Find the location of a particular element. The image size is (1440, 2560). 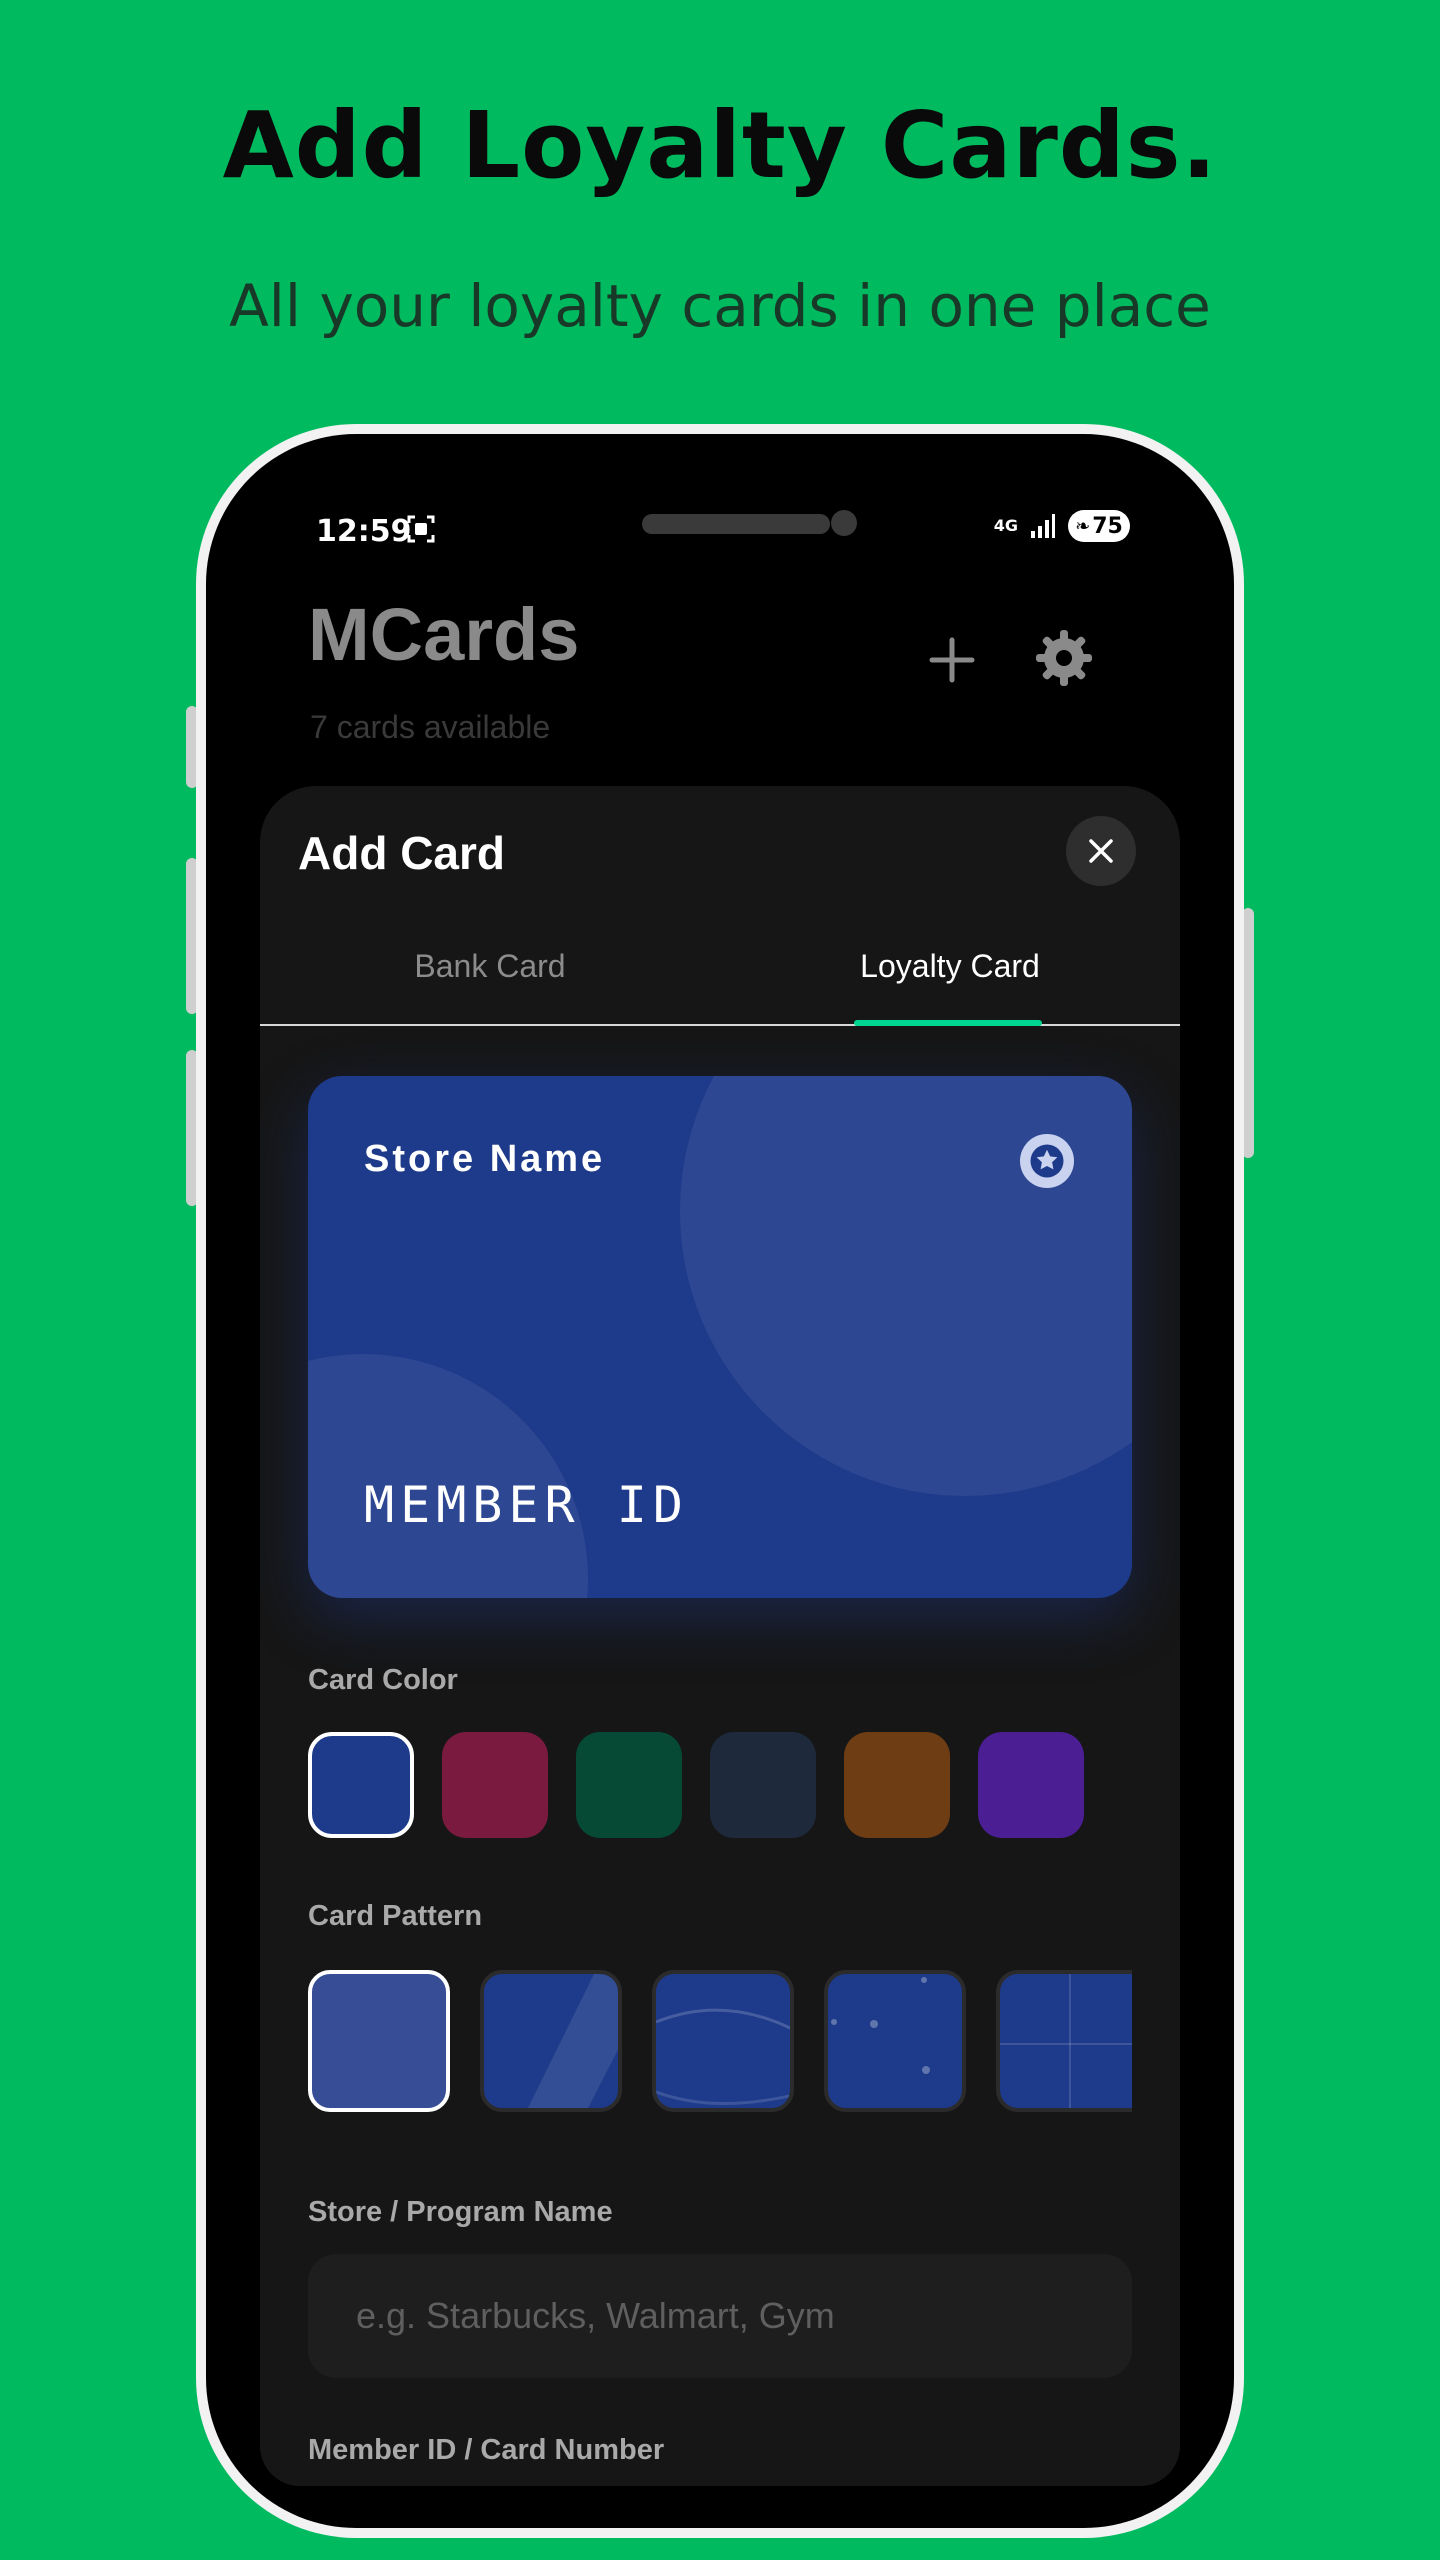

tab-divider is located at coordinates (720, 1025).